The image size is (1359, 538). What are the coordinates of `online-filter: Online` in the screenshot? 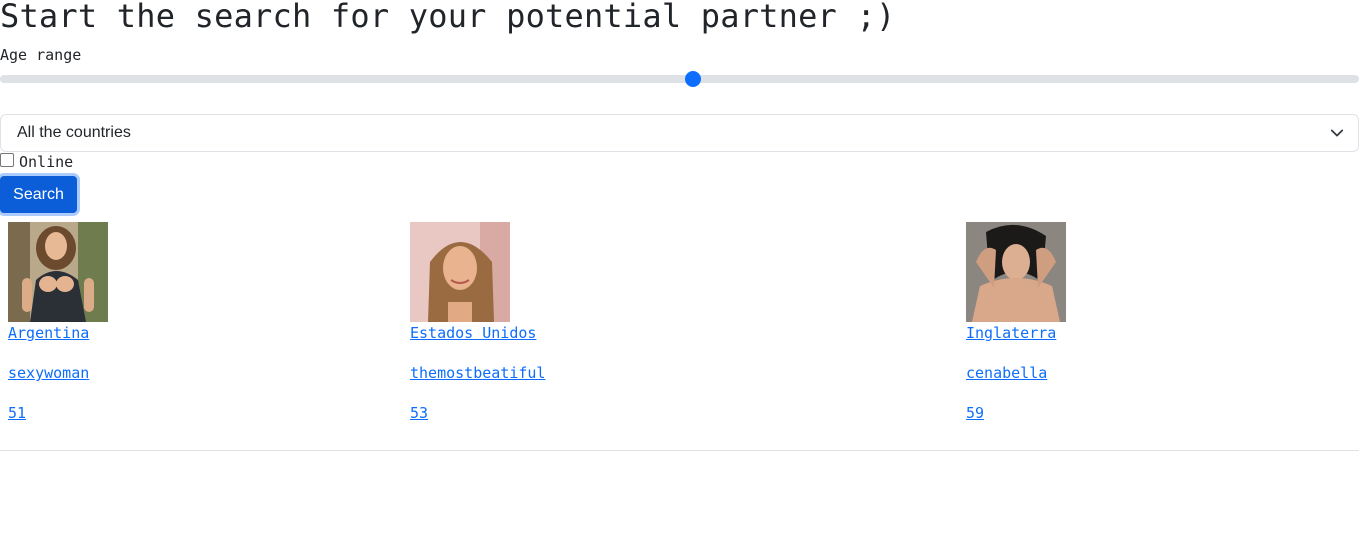 It's located at (36, 162).